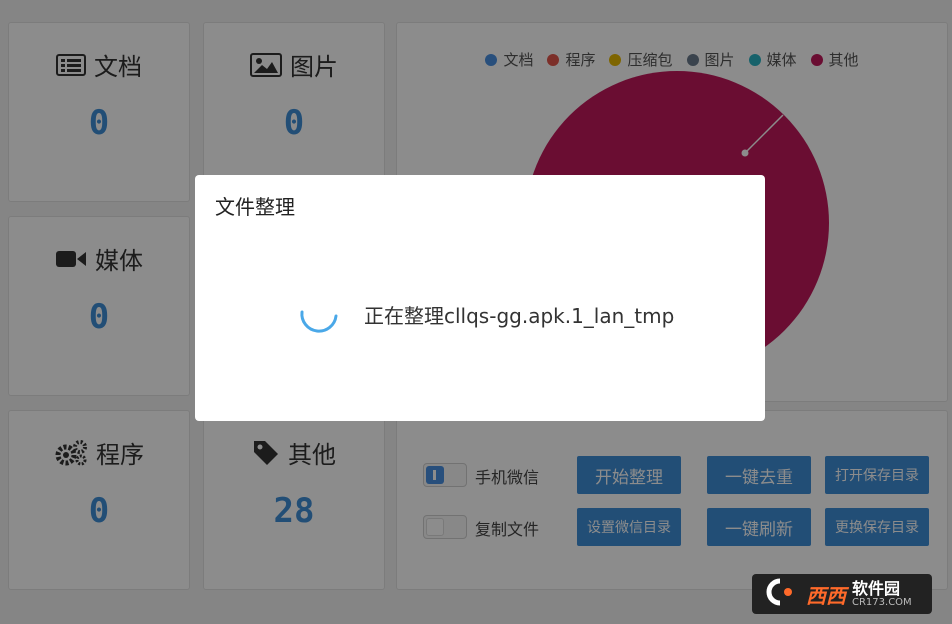 This screenshot has width=952, height=624. Describe the element at coordinates (780, 594) in the screenshot. I see `watermark-logo-icon` at that location.